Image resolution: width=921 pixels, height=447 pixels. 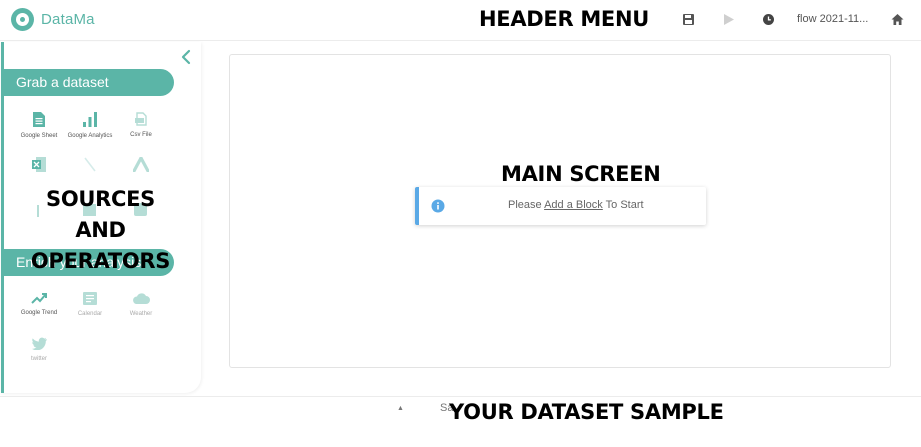 What do you see at coordinates (141, 298) in the screenshot?
I see `cloud-icon` at bounding box center [141, 298].